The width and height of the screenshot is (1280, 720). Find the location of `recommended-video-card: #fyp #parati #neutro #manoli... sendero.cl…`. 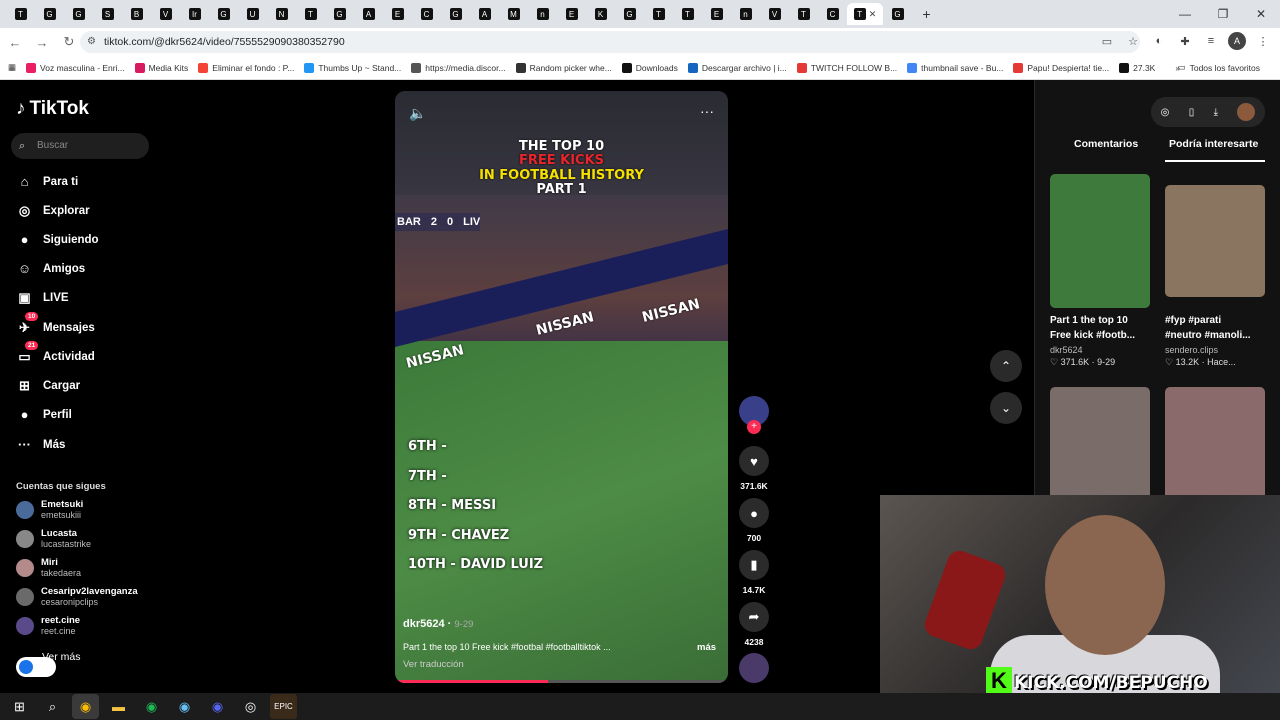

recommended-video-card: #fyp #parati #neutro #manoli... sendero.cl… is located at coordinates (1215, 271).